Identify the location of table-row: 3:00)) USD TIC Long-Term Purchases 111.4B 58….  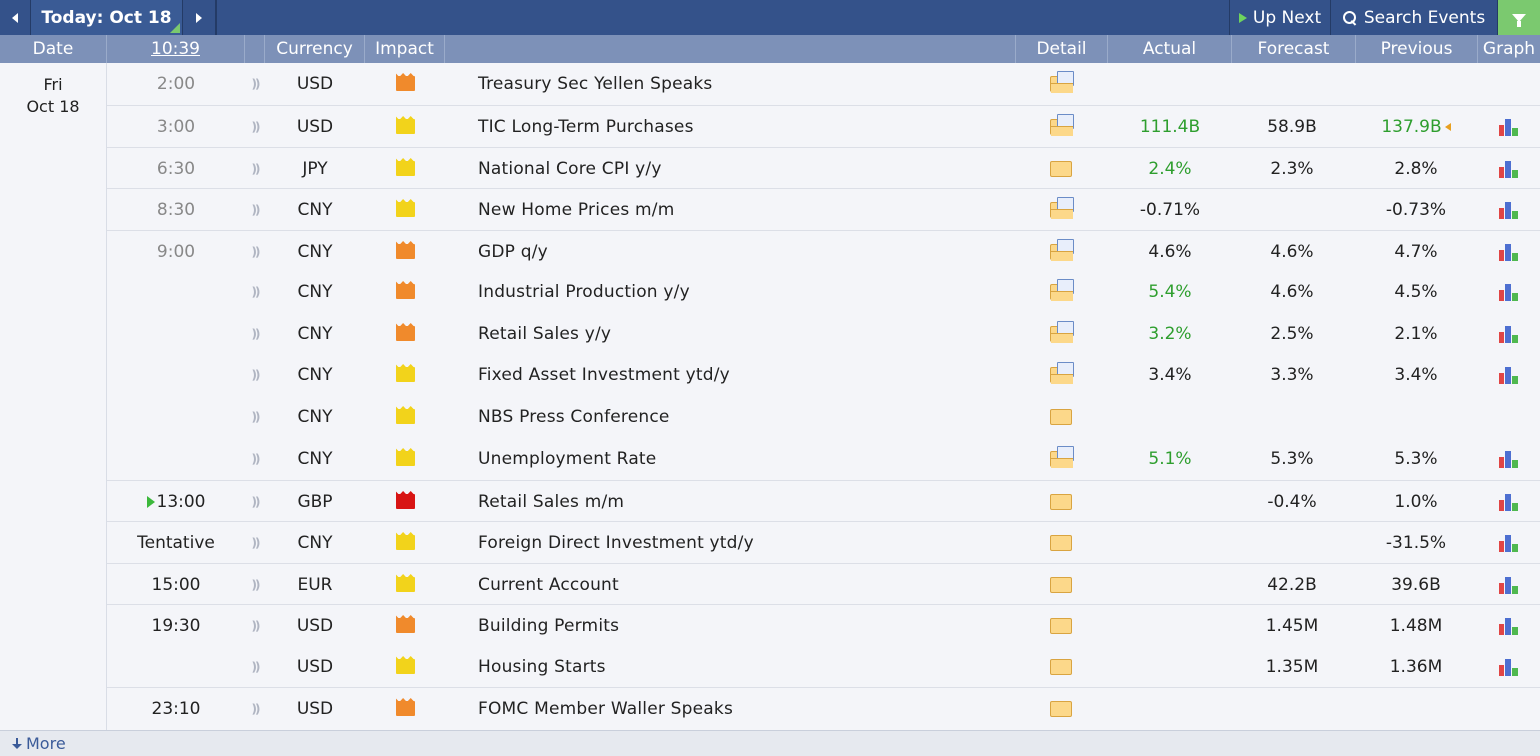
(823, 125).